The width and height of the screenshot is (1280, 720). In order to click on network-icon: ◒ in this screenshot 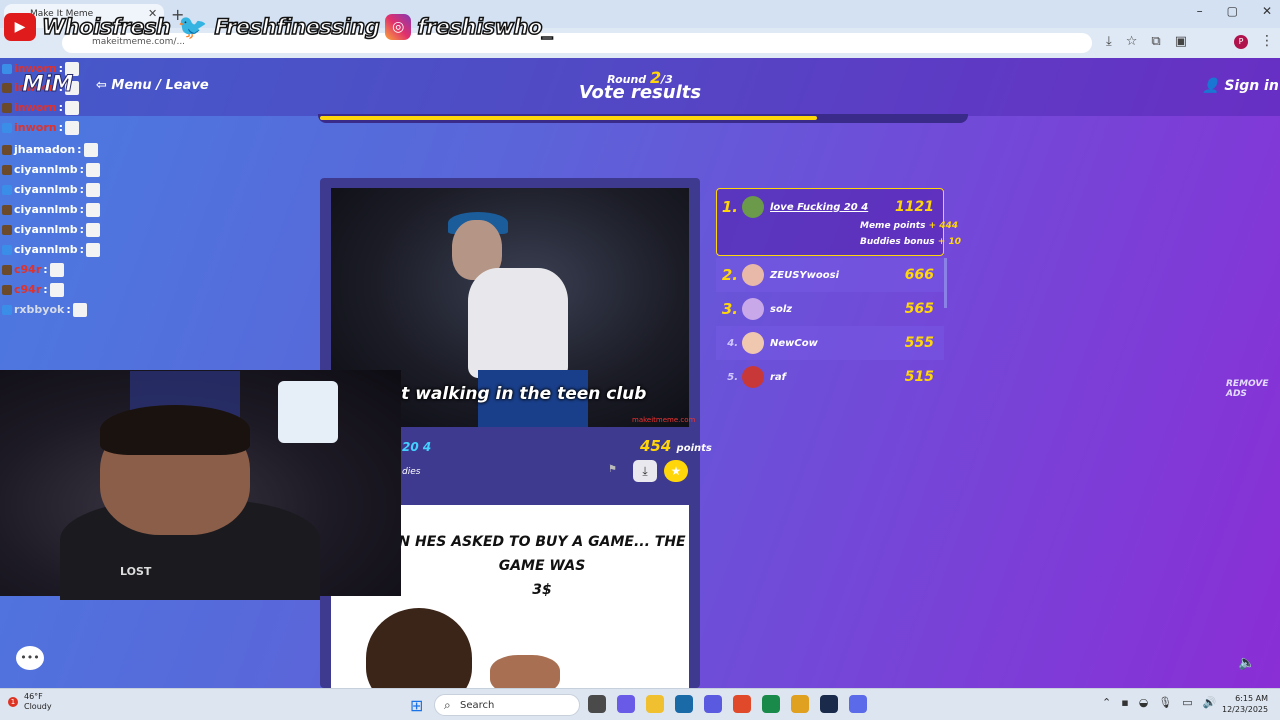, I will do `click(1144, 702)`.